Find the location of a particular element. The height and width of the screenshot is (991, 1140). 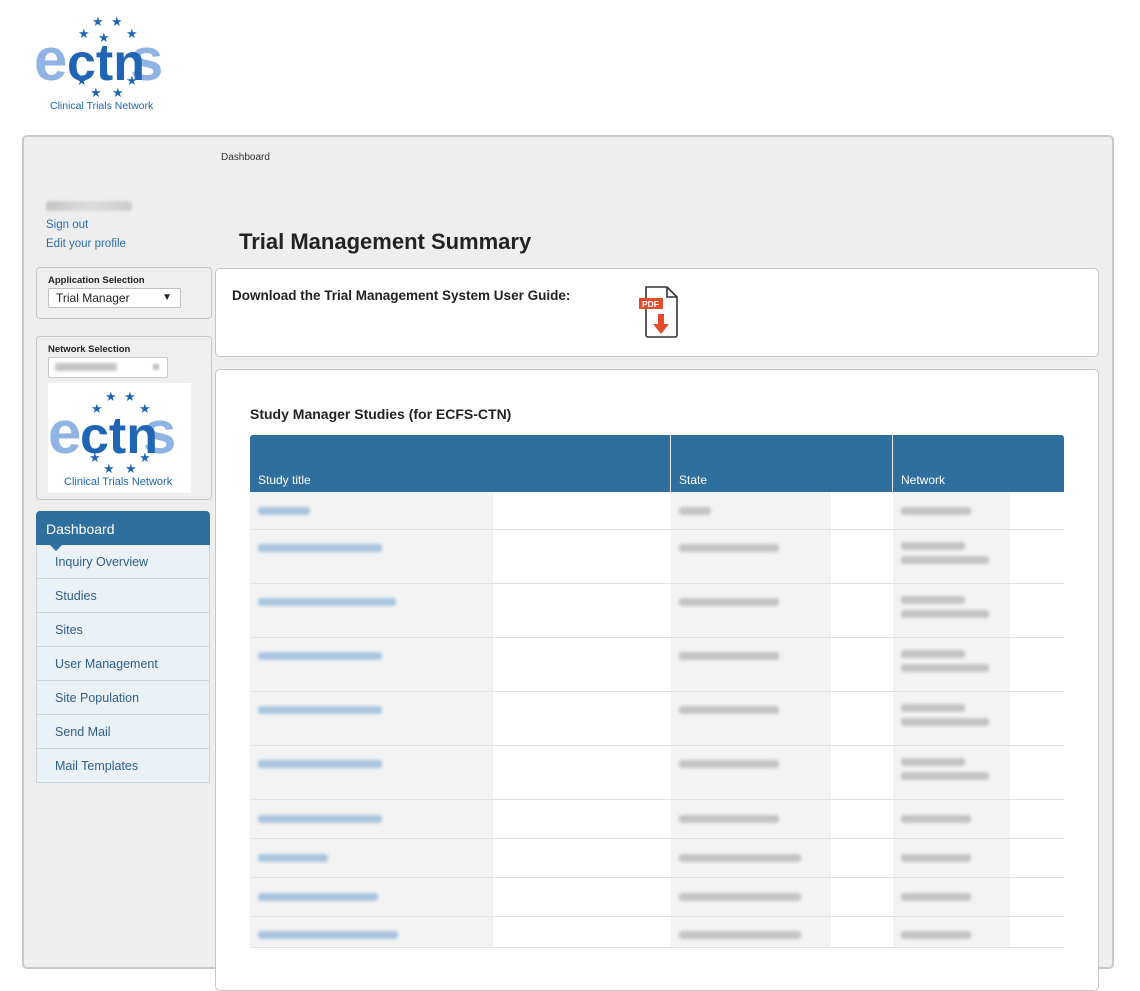

column-header-study-title: Study title is located at coordinates (284, 480).